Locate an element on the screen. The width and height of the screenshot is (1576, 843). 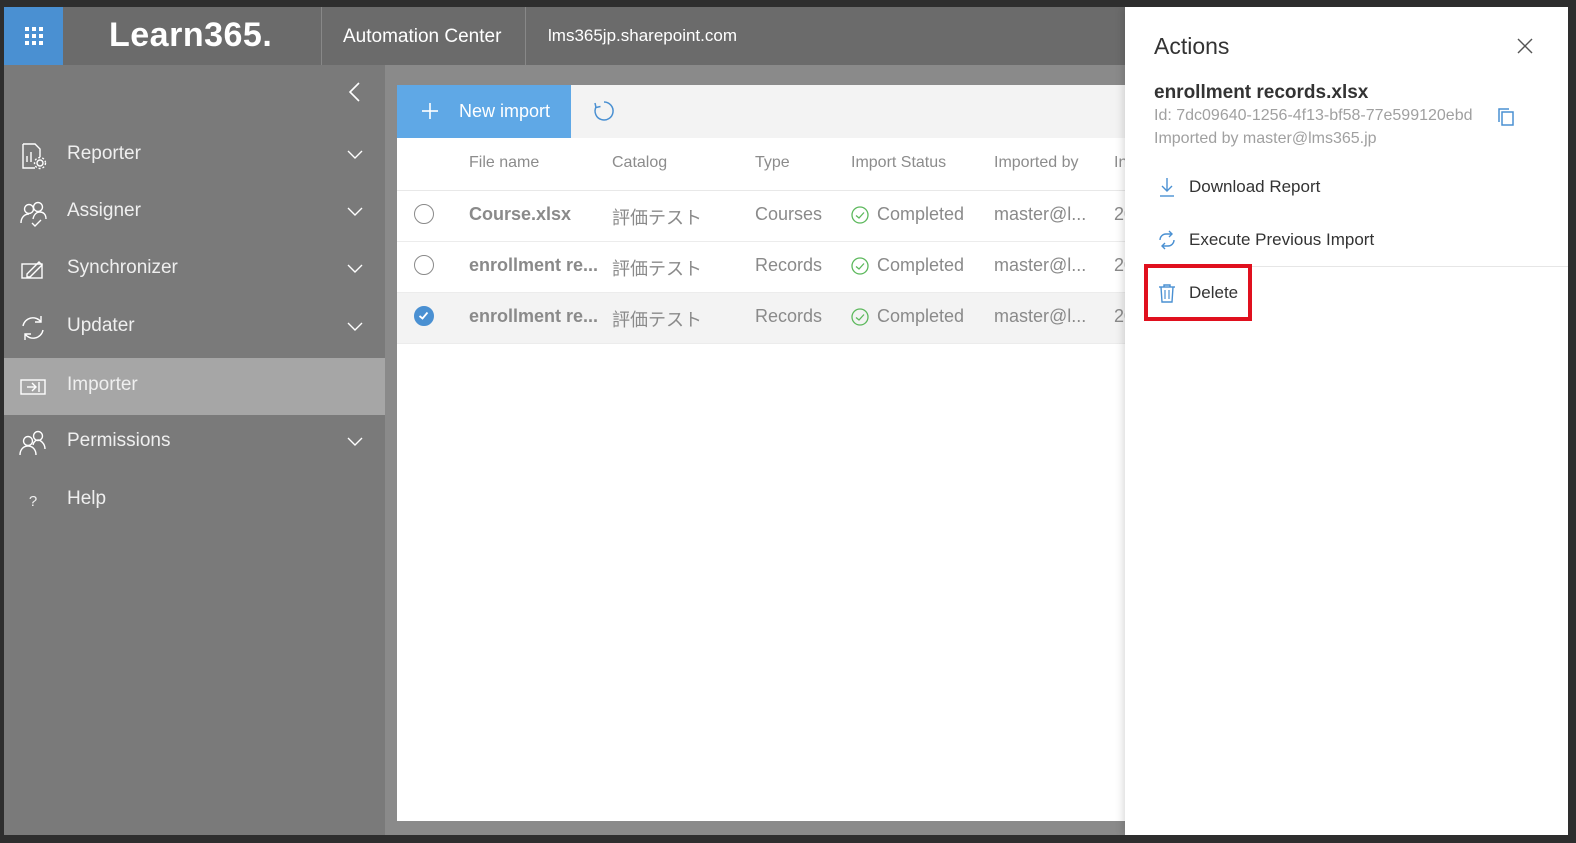
app-launcher-button is located at coordinates (33, 36).